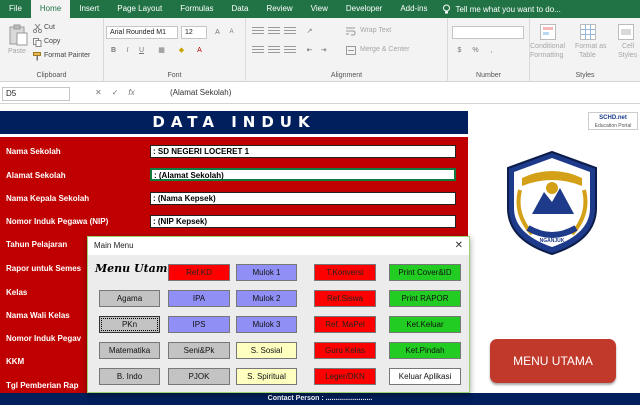 The image size is (640, 405). I want to click on btn-ket-keluar: Ket.Keluar, so click(425, 324).